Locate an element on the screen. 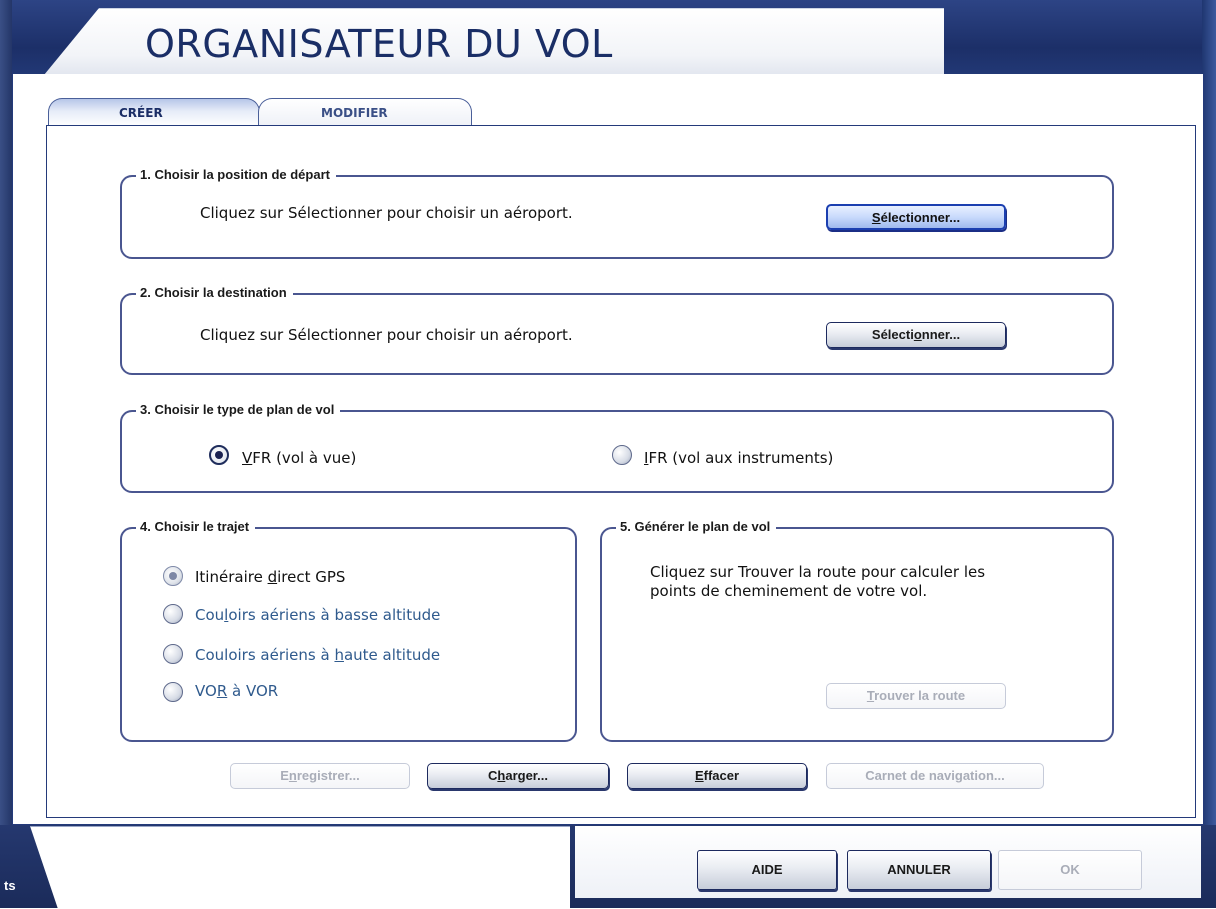 The height and width of the screenshot is (909, 1216). high-airways-label: Couloirs aériens à haute altitude is located at coordinates (317, 655).